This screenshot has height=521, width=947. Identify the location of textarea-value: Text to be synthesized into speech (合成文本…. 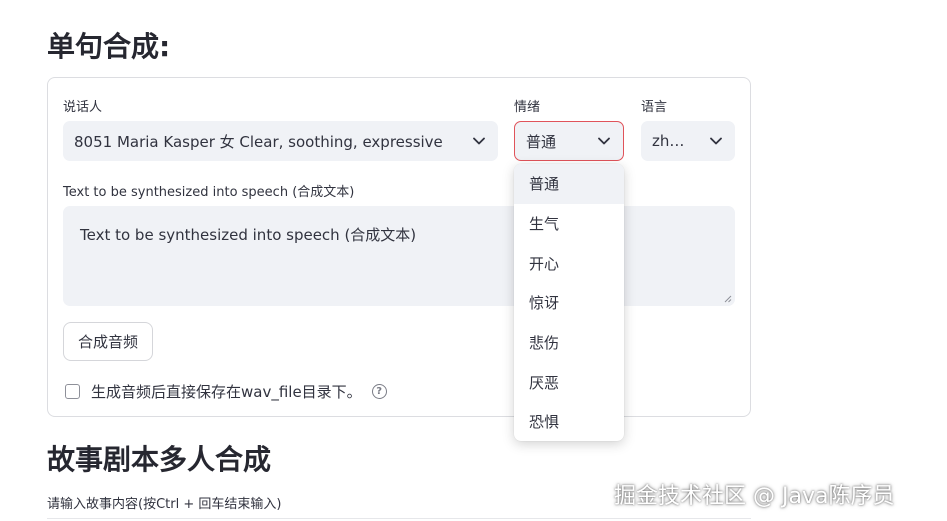
(248, 235).